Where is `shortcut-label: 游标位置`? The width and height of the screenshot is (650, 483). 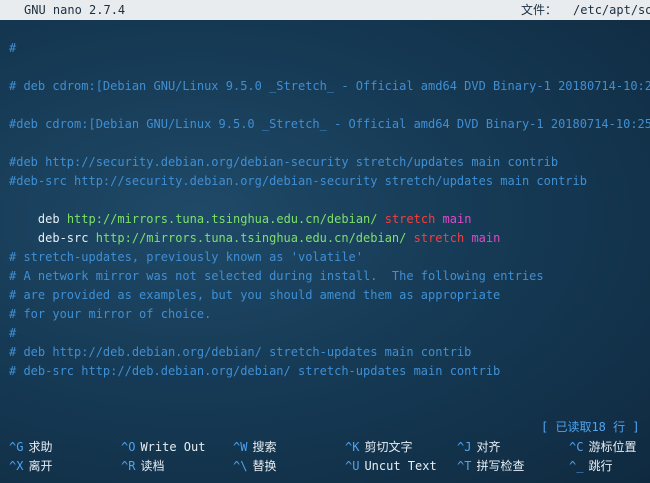 shortcut-label: 游标位置 is located at coordinates (612, 447).